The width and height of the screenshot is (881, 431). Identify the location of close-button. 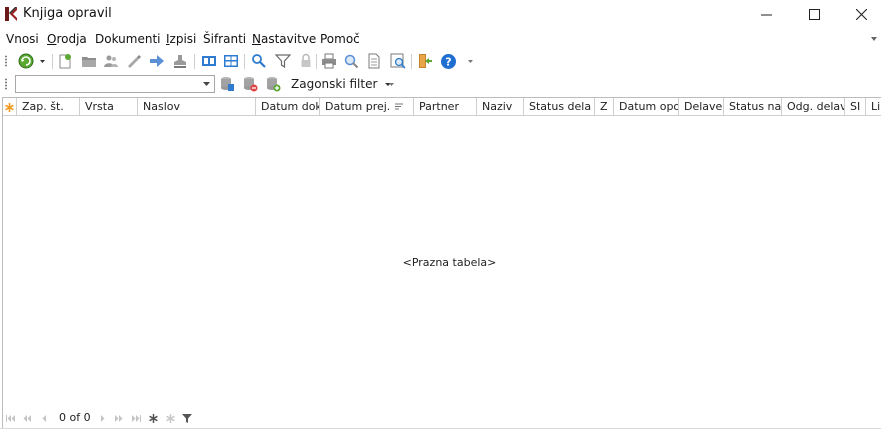
(859, 14).